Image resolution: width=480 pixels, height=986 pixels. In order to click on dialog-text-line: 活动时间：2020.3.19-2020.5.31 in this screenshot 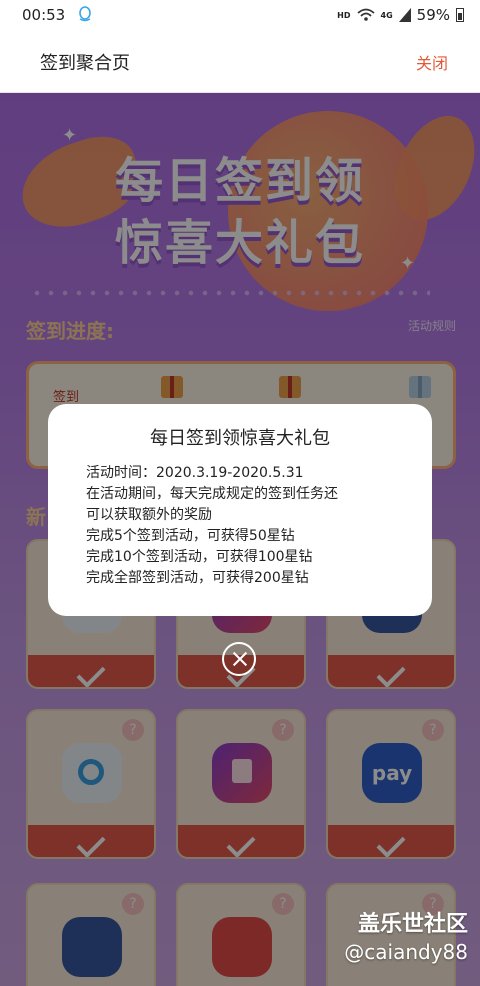, I will do `click(195, 473)`.